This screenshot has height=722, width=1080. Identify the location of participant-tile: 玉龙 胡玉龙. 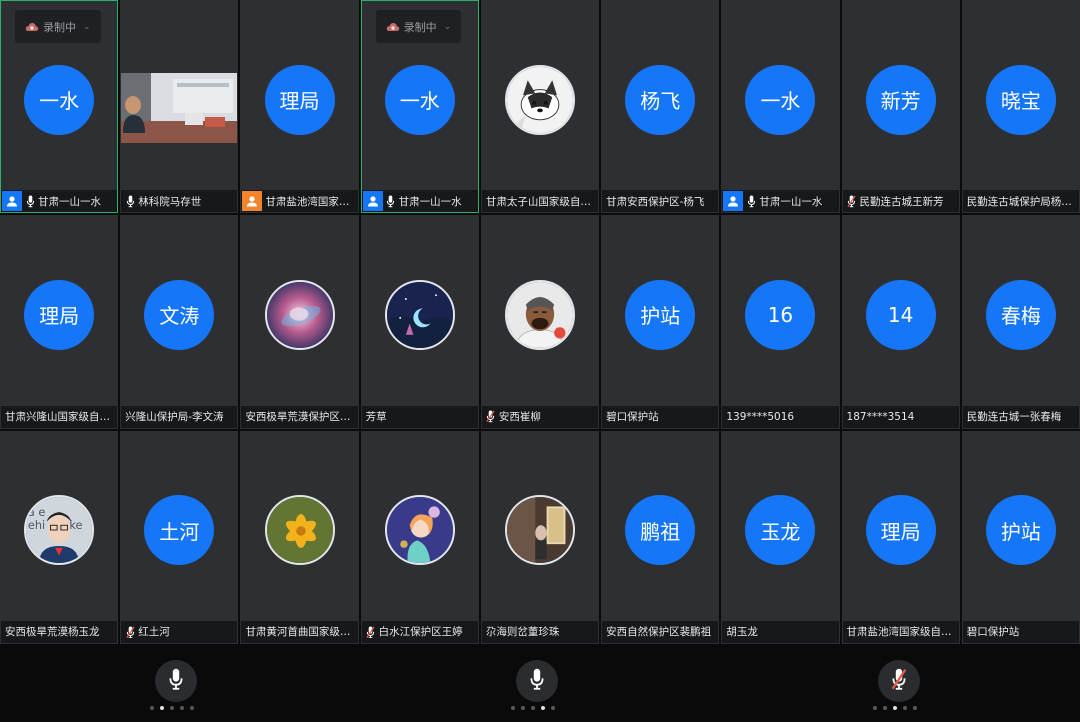
(780, 537).